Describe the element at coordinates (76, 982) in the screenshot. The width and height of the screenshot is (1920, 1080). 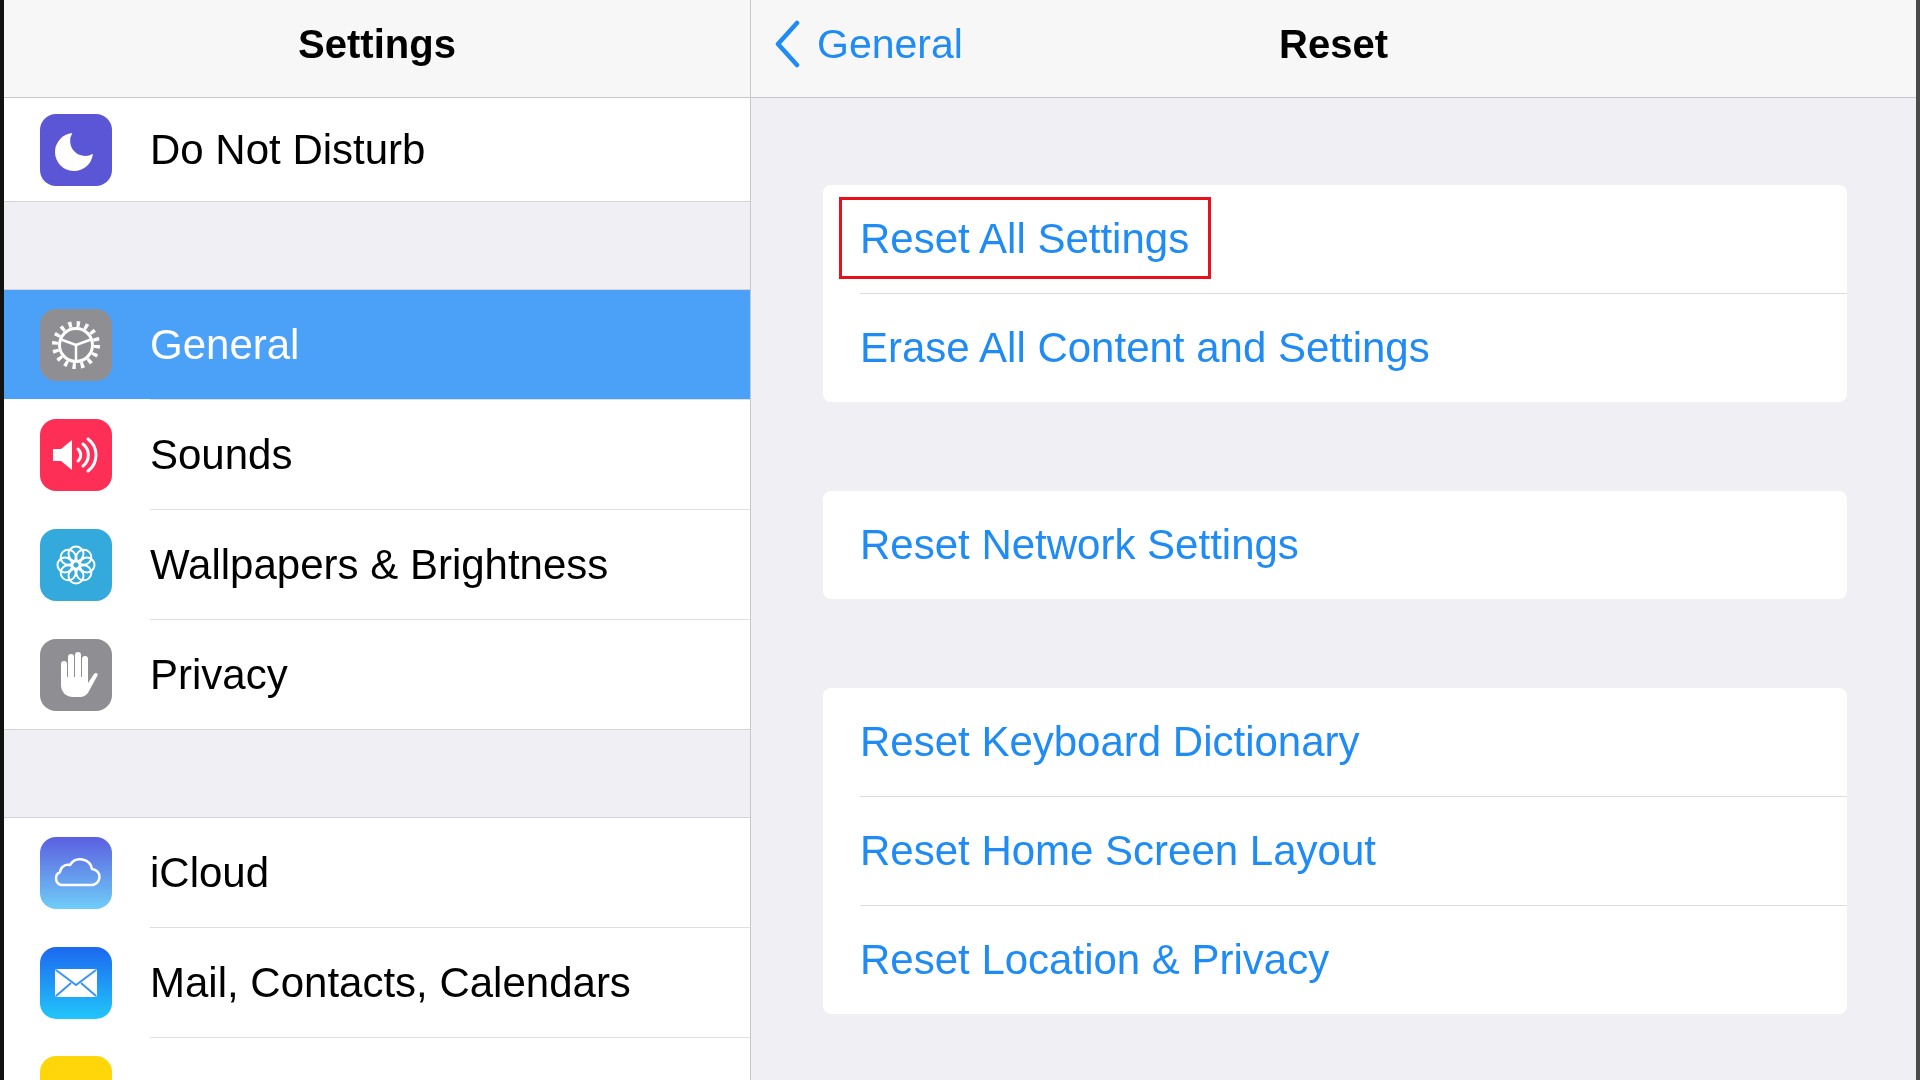
I see `envelope-icon` at that location.